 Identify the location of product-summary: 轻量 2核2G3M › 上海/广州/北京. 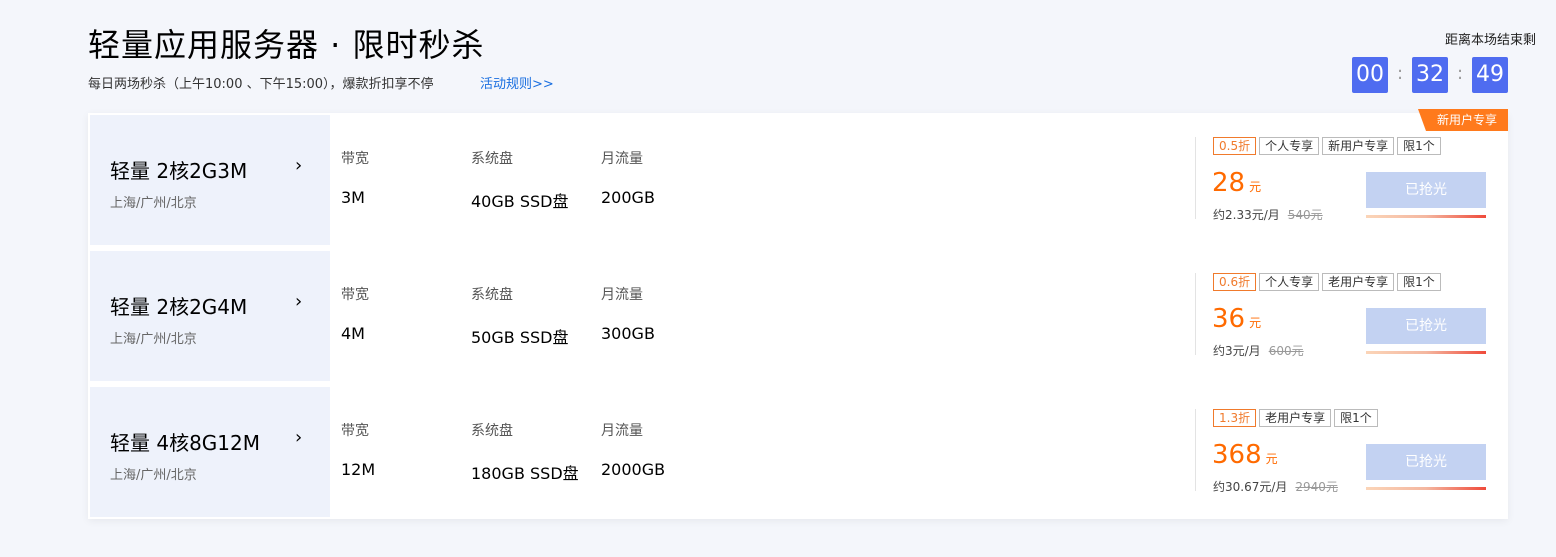
(210, 180).